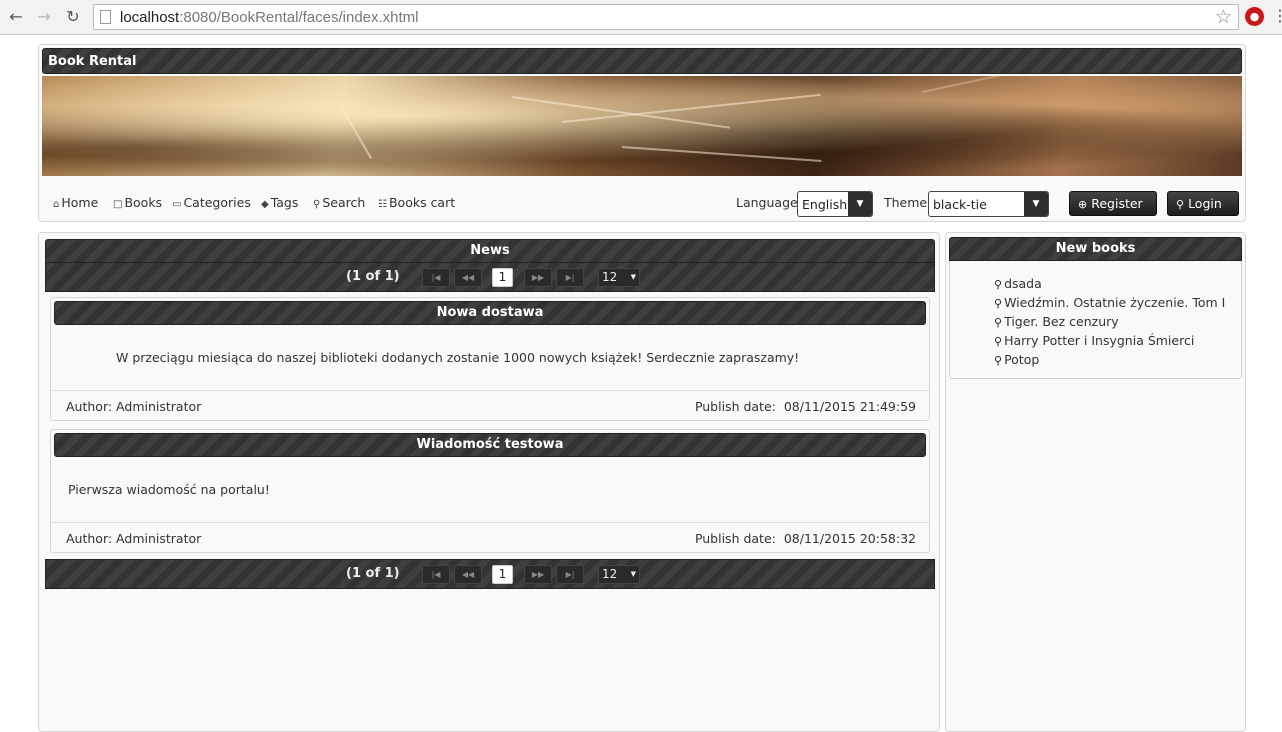 This screenshot has height=732, width=1282. What do you see at coordinates (1117, 203) in the screenshot?
I see `register-label: Register` at bounding box center [1117, 203].